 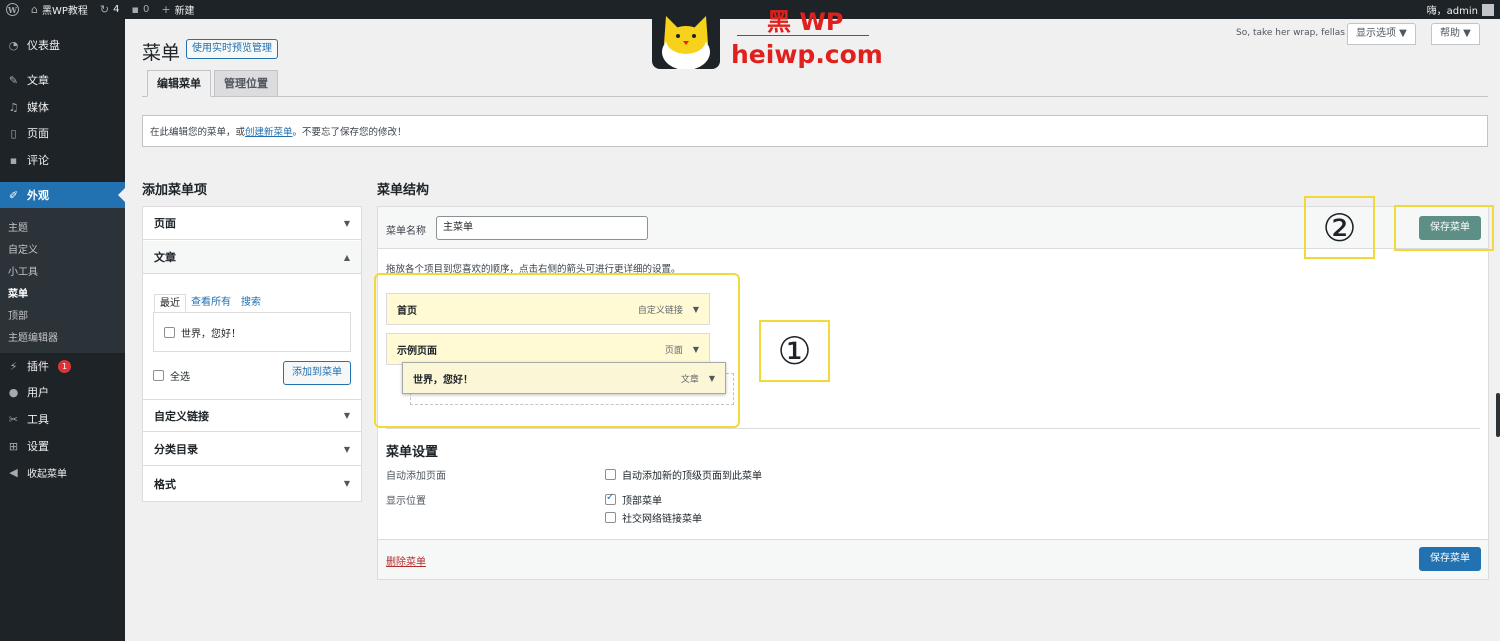 I want to click on add-to-menu-button: 添加到菜单, so click(x=317, y=373).